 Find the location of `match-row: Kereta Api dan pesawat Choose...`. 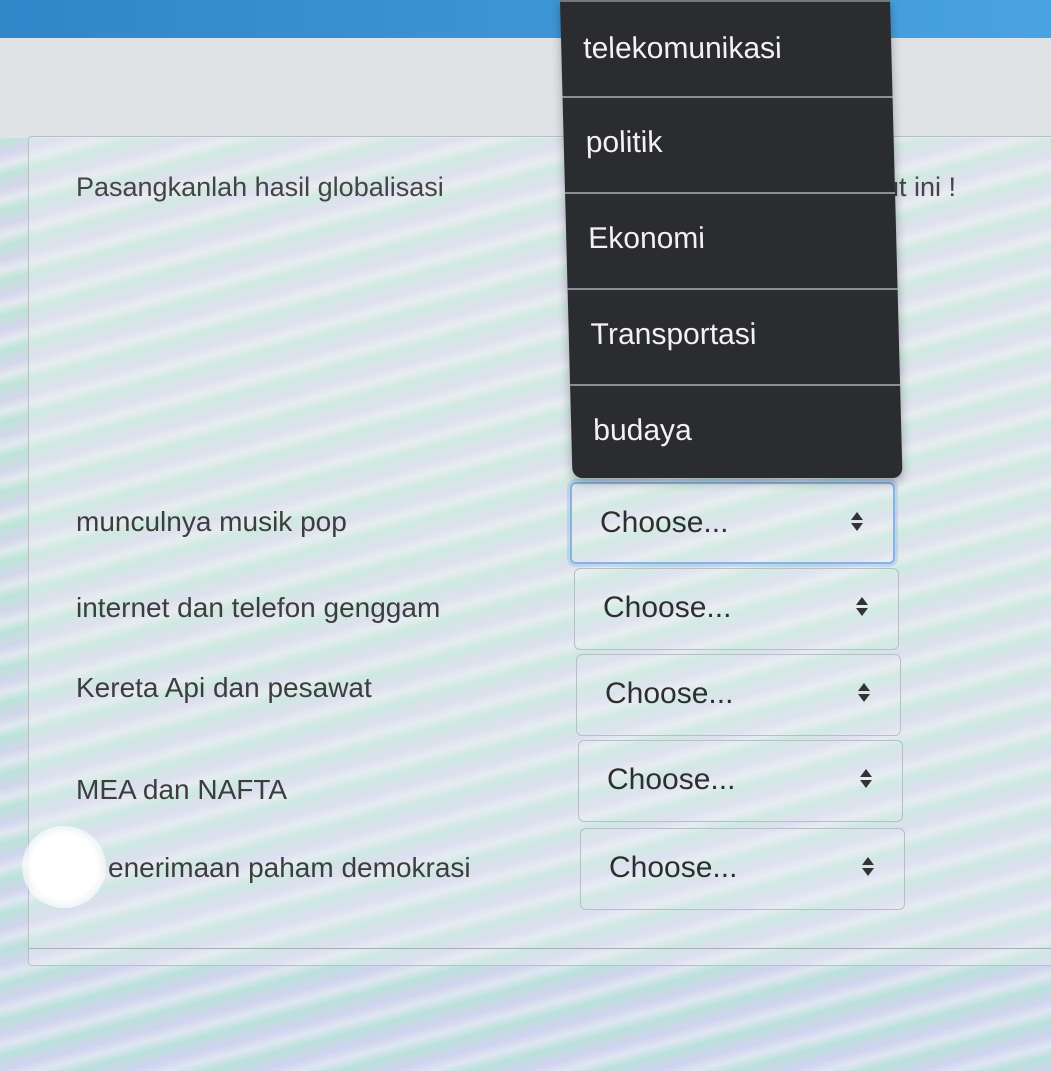

match-row: Kereta Api dan pesawat Choose... is located at coordinates (496, 695).